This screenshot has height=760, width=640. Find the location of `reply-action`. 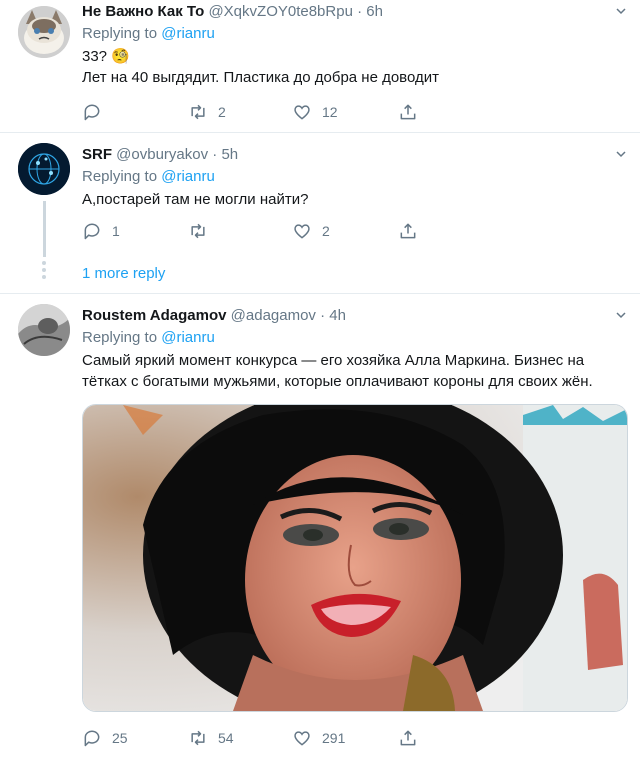

reply-action is located at coordinates (97, 112).